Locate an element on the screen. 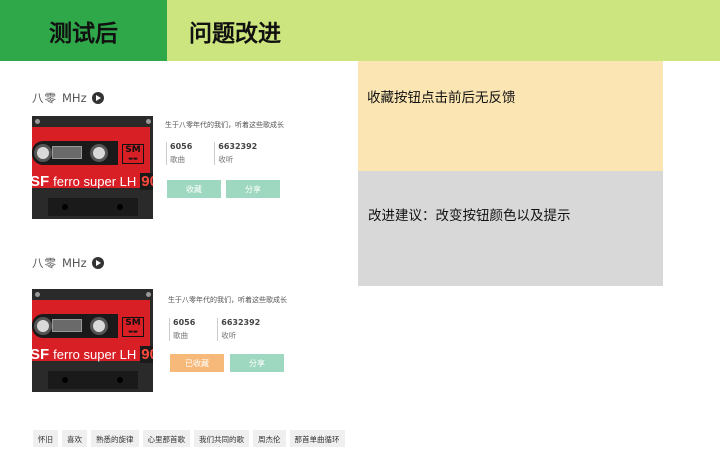  tag-item: 周杰伦 is located at coordinates (269, 438).